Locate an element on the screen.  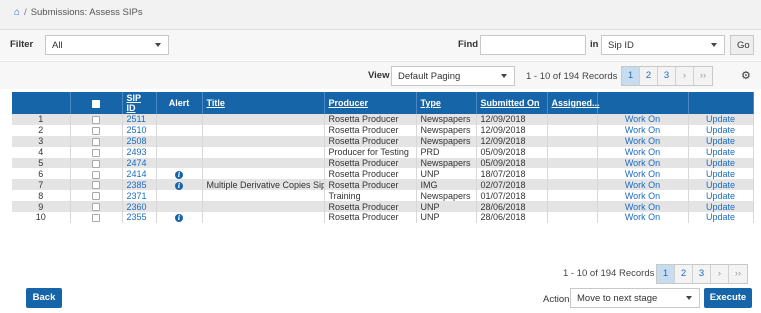
go-button: Go is located at coordinates (742, 45).